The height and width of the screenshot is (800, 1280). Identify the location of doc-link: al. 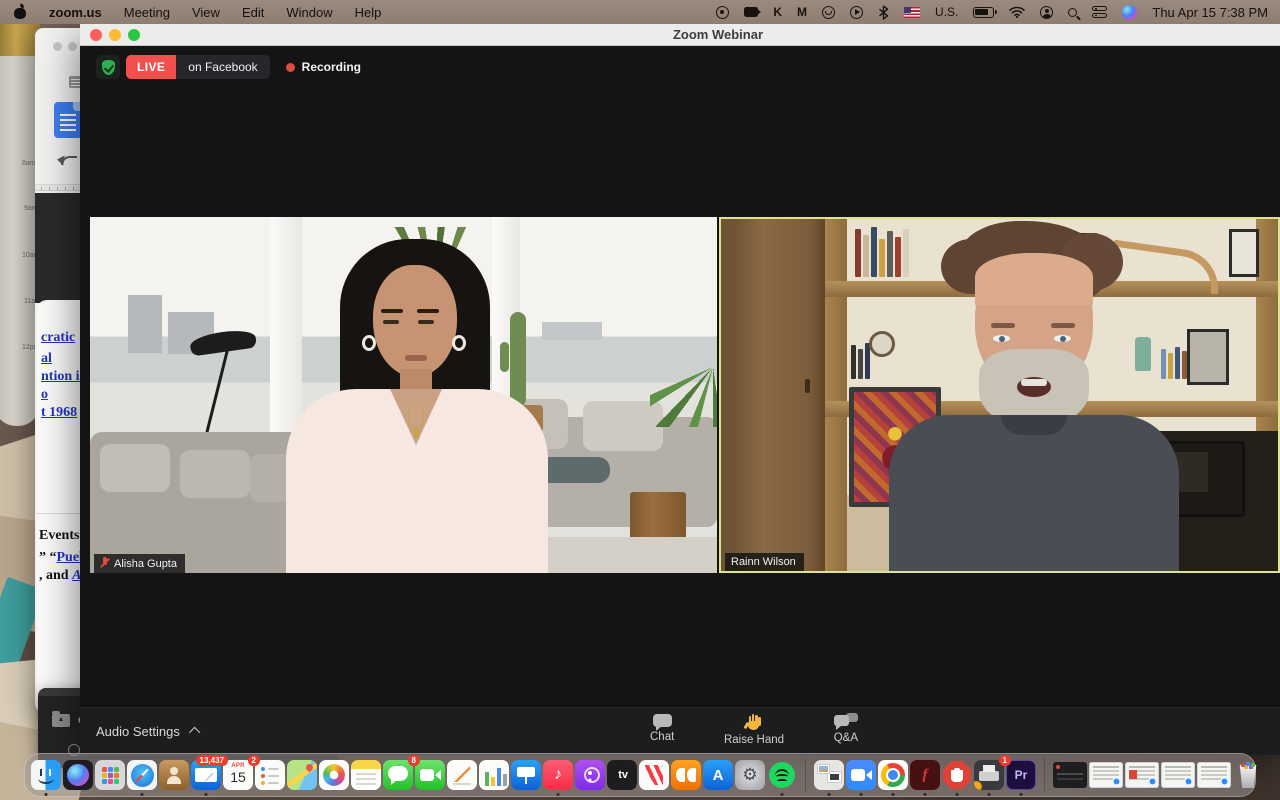
(46, 359).